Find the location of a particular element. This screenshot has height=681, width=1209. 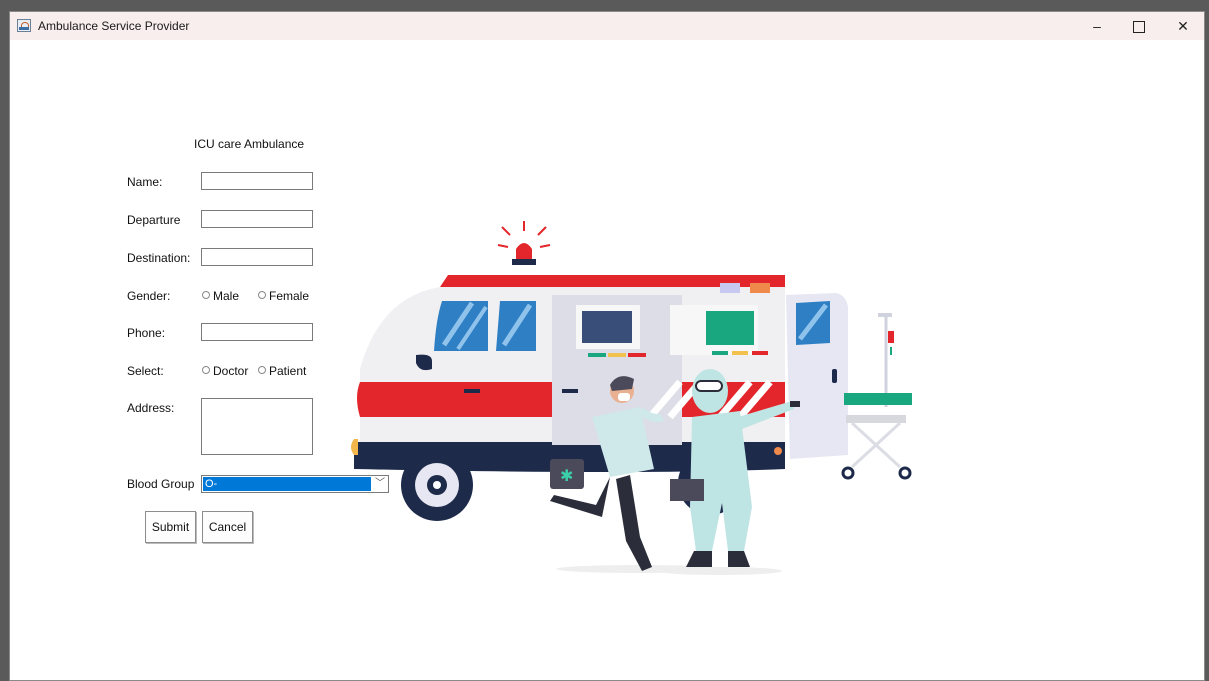

select-patient-label: Patient is located at coordinates (288, 371).